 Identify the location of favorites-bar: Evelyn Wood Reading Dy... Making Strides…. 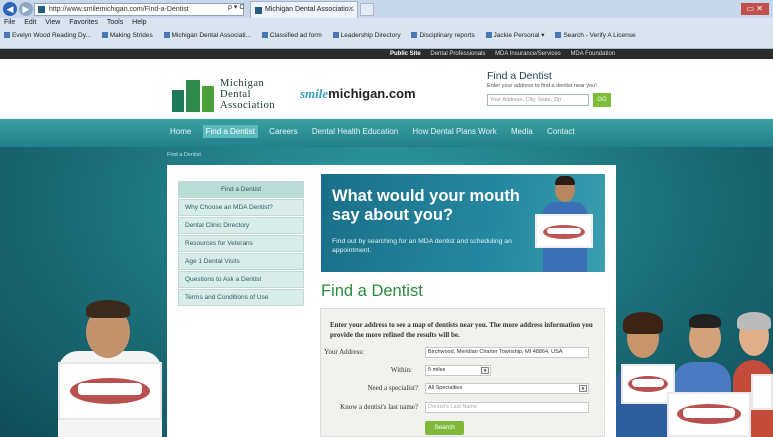
(386, 37).